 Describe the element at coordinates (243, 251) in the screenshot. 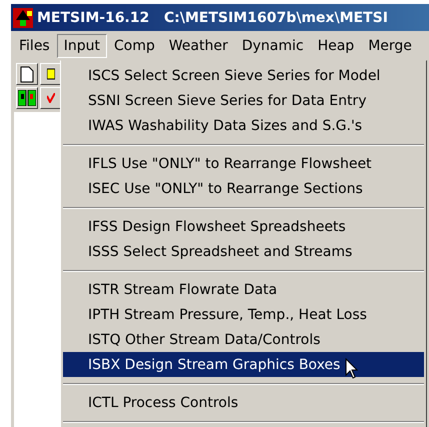

I see `menu-option: ISSS Select Spreadsheet and Streams` at that location.